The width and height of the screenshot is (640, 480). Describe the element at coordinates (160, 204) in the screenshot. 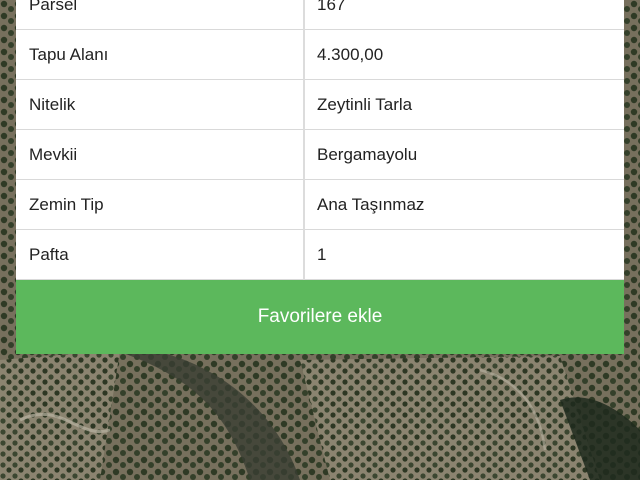

I see `row-label: Zemin Tip` at that location.